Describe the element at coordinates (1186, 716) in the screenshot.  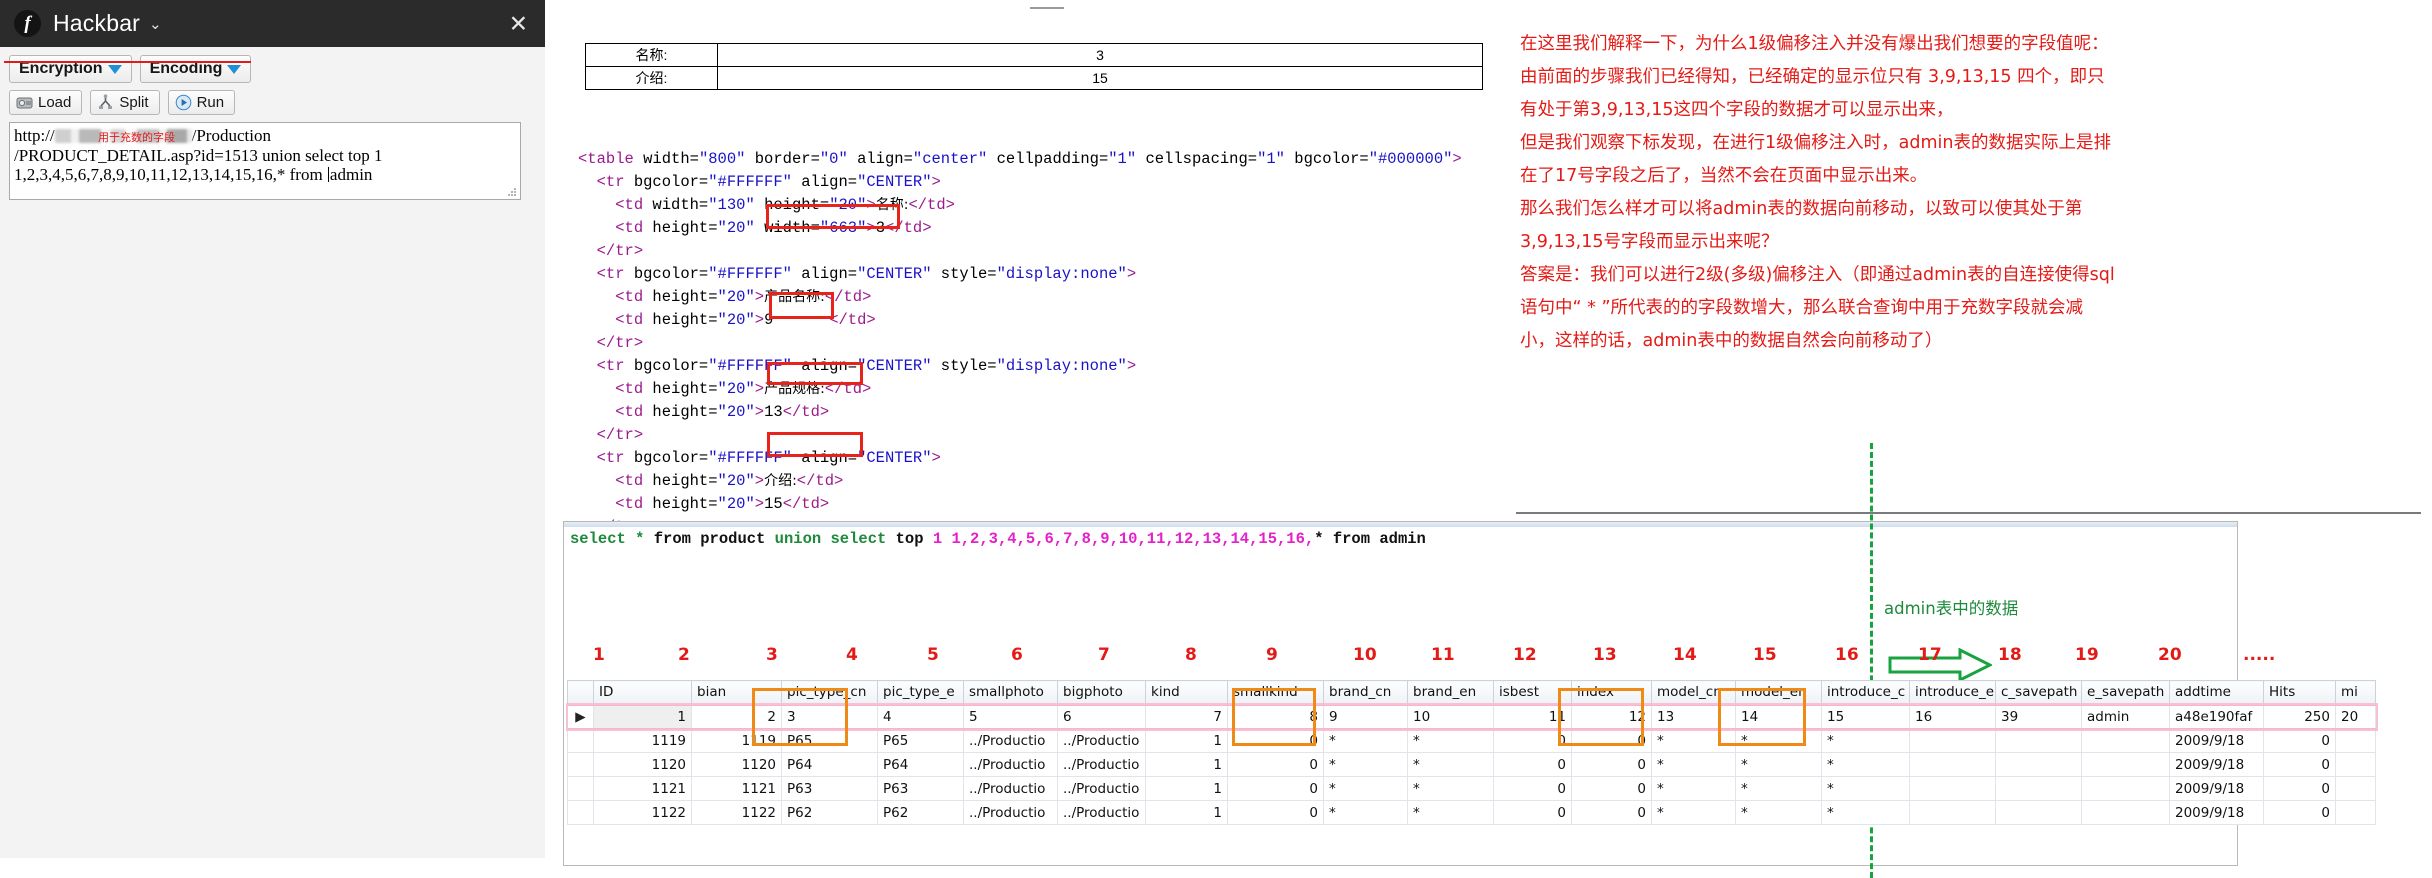
I see `cell-kind: 7` at that location.